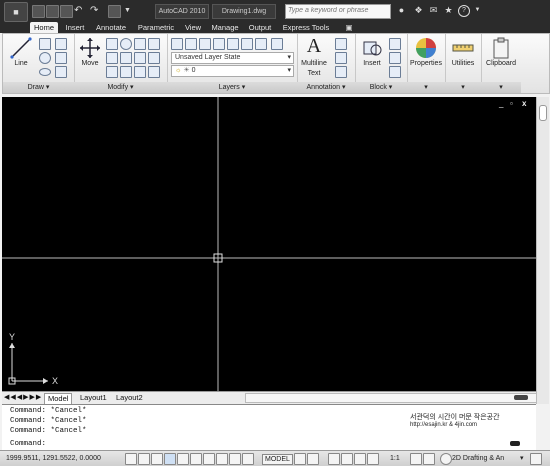  What do you see at coordinates (478, 458) in the screenshot?
I see `workspace-switcher: 2D Drafting & An` at bounding box center [478, 458].